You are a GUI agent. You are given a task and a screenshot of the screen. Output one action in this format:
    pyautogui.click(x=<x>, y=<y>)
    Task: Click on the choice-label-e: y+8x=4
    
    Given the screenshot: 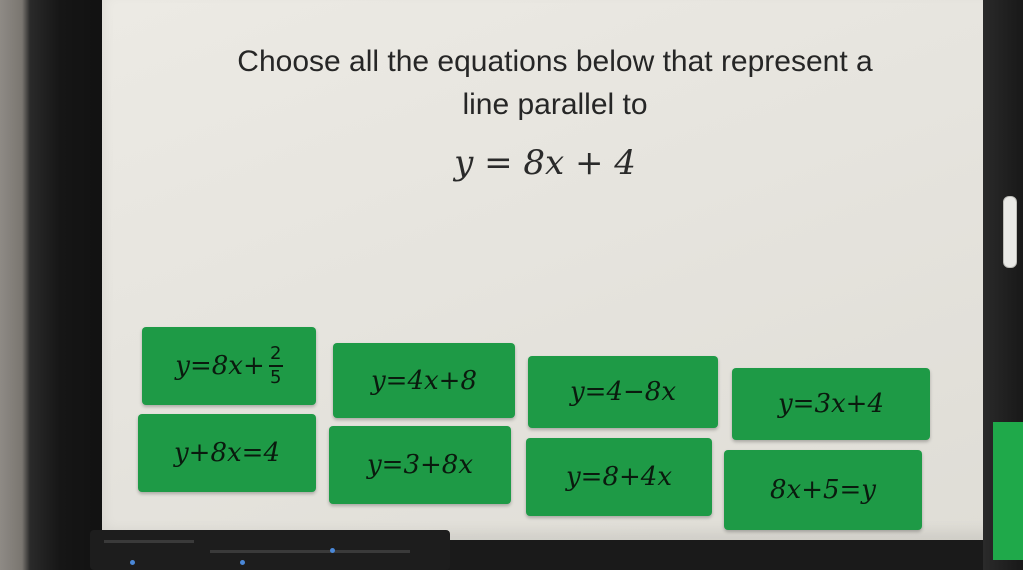 What is the action you would take?
    pyautogui.click(x=226, y=453)
    